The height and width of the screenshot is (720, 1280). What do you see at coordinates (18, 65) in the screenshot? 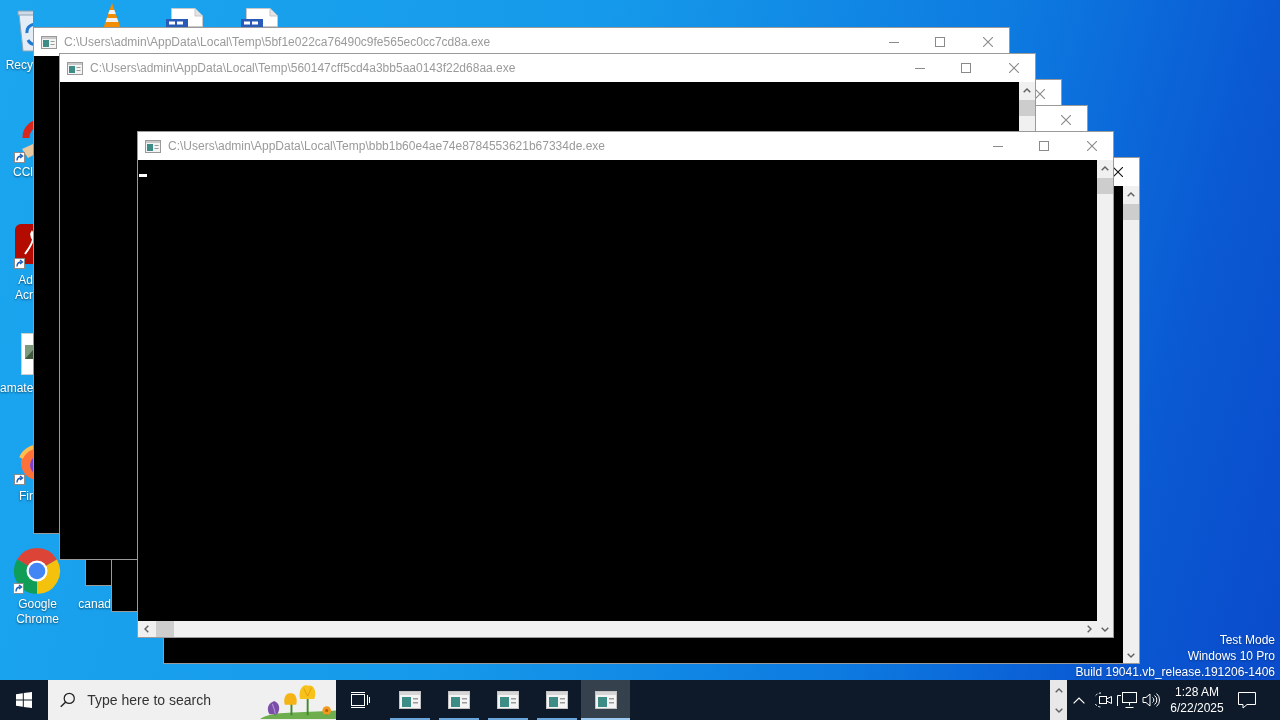
I see `icon-label: Recy` at bounding box center [18, 65].